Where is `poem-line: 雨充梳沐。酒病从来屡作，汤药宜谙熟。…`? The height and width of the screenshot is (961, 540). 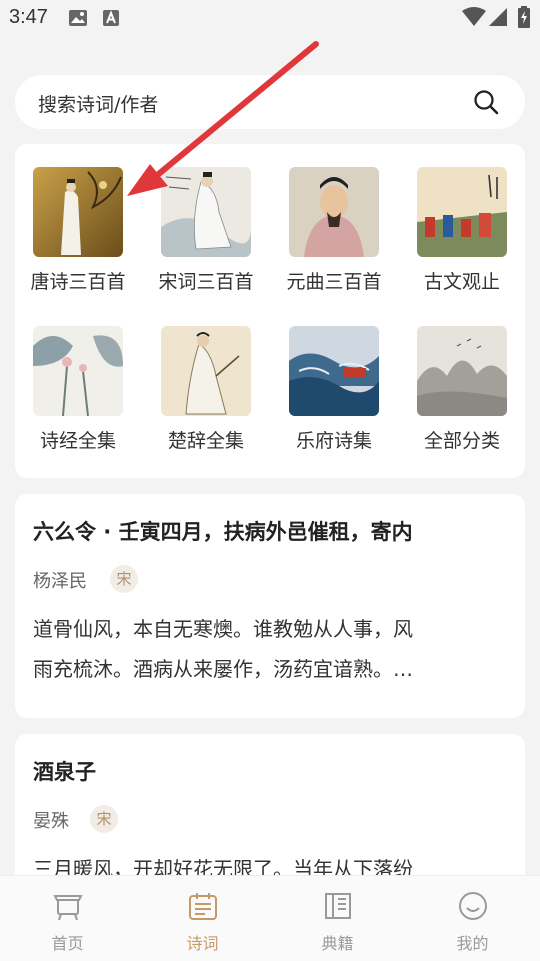
poem-line: 雨充梳沐。酒病从来屡作，汤药宜谙熟。… is located at coordinates (223, 669).